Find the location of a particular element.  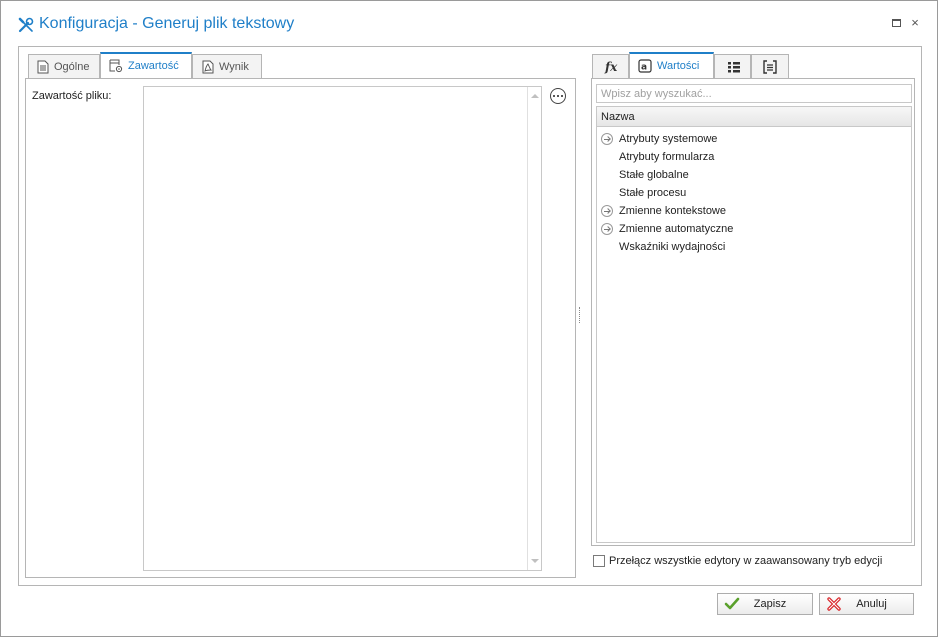

save-button-label: Zapisz is located at coordinates (770, 604).